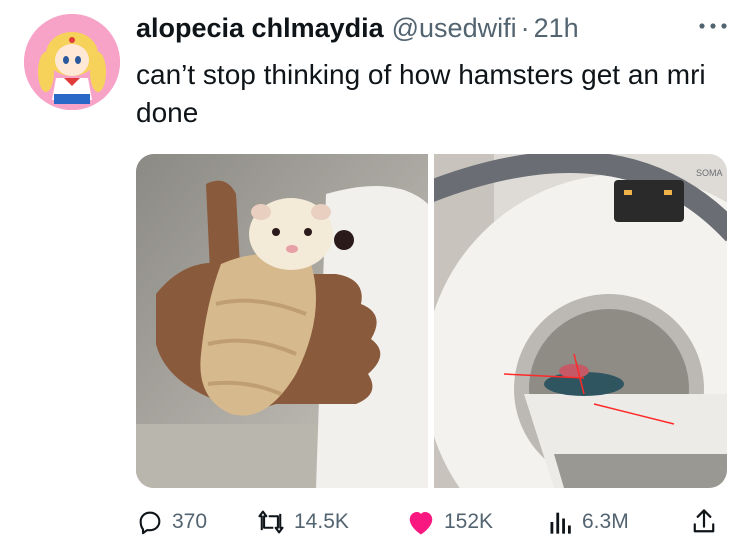  I want to click on heart-icon, so click(421, 523).